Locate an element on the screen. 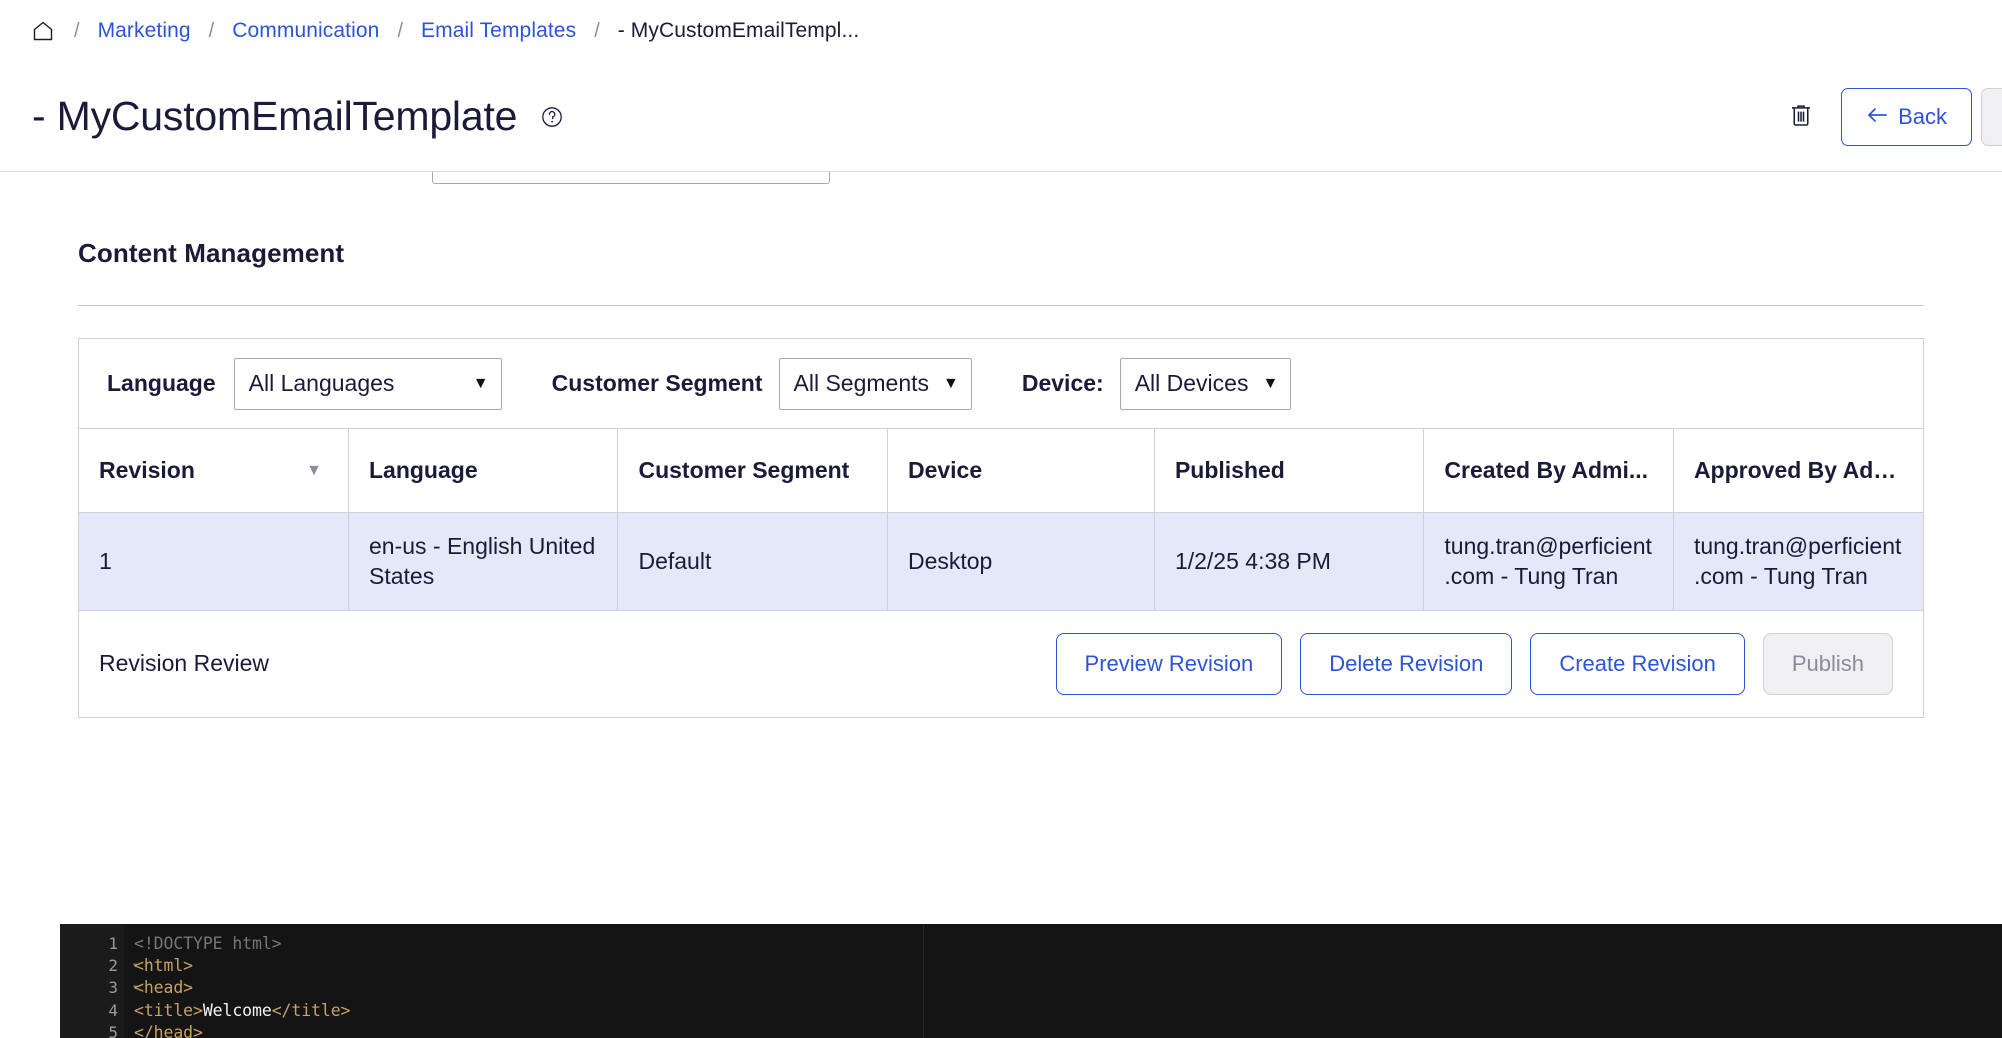 Image resolution: width=2002 pixels, height=1038 pixels. code-token-tag: <html> is located at coordinates (164, 966).